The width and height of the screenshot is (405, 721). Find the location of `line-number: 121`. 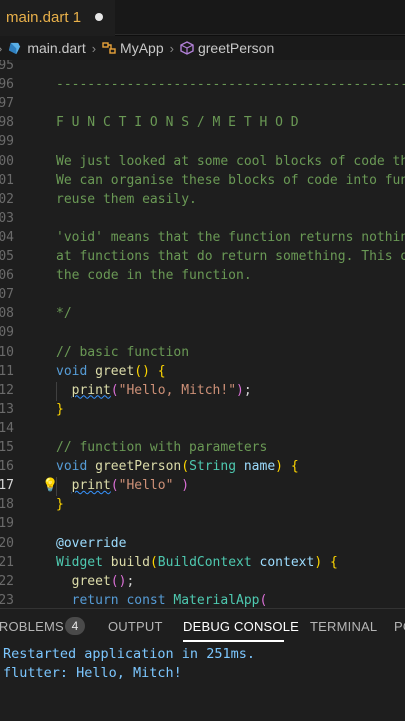

line-number: 121 is located at coordinates (7, 562).